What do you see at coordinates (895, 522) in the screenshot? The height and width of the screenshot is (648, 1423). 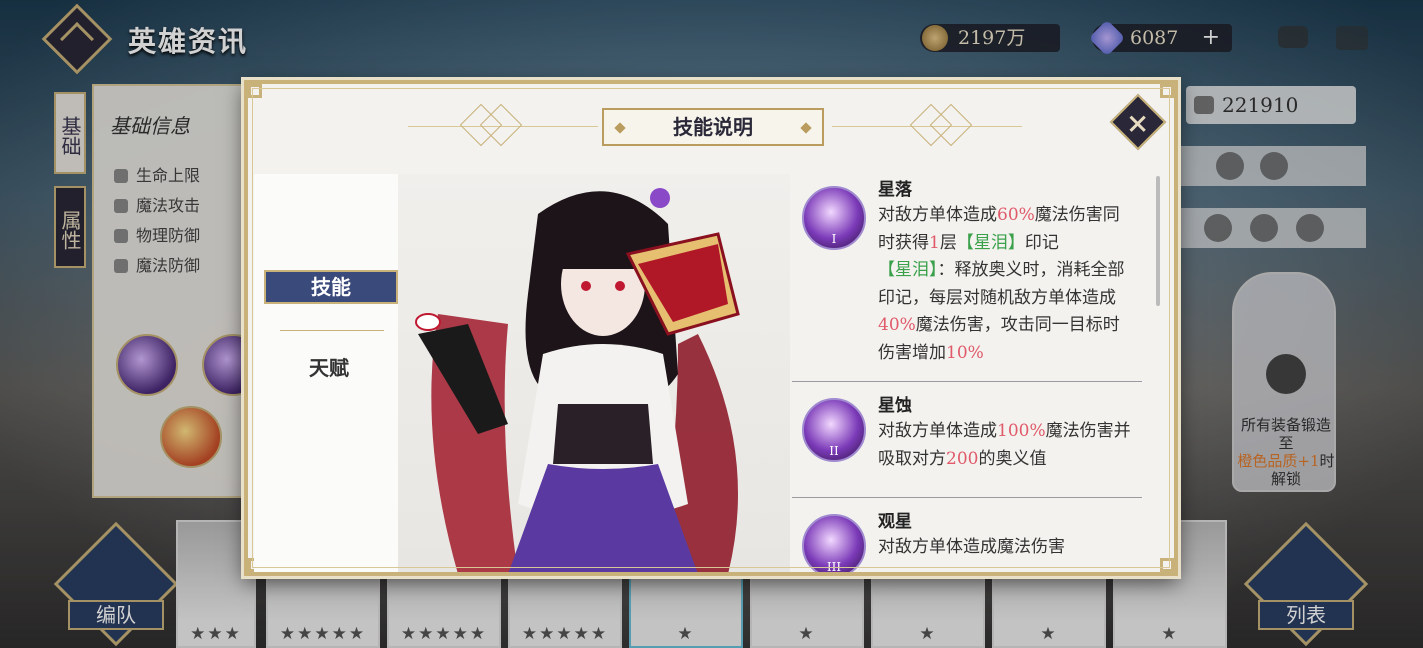 I see `skill-name: 观星` at bounding box center [895, 522].